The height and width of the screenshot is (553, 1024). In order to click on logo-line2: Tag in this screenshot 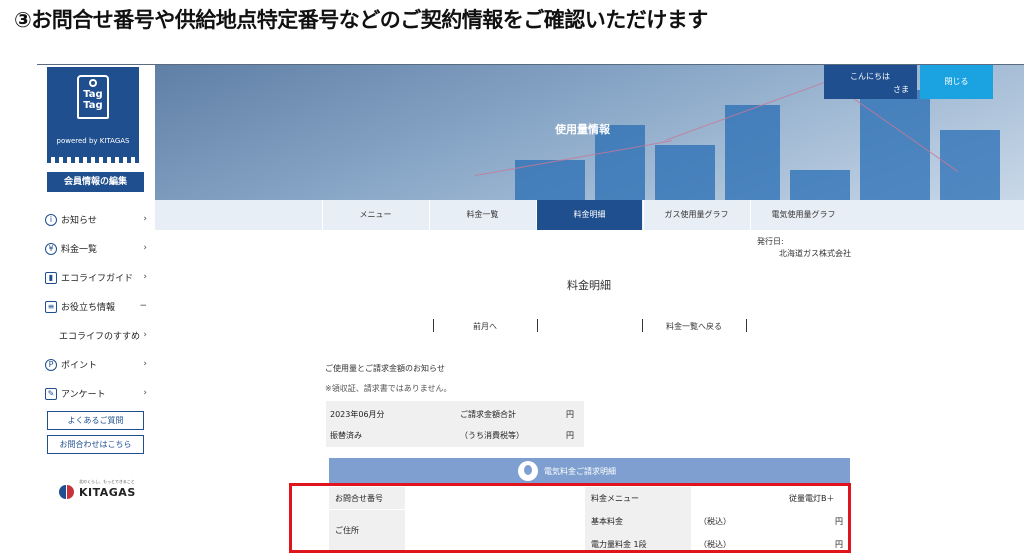, I will do `click(93, 105)`.